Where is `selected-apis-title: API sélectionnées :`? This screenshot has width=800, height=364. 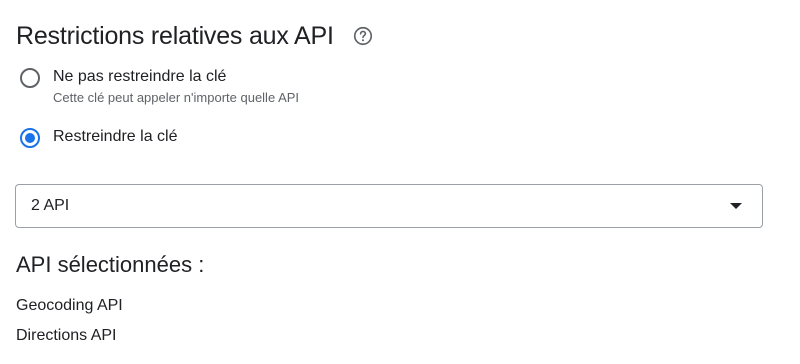
selected-apis-title: API sélectionnées : is located at coordinates (110, 264).